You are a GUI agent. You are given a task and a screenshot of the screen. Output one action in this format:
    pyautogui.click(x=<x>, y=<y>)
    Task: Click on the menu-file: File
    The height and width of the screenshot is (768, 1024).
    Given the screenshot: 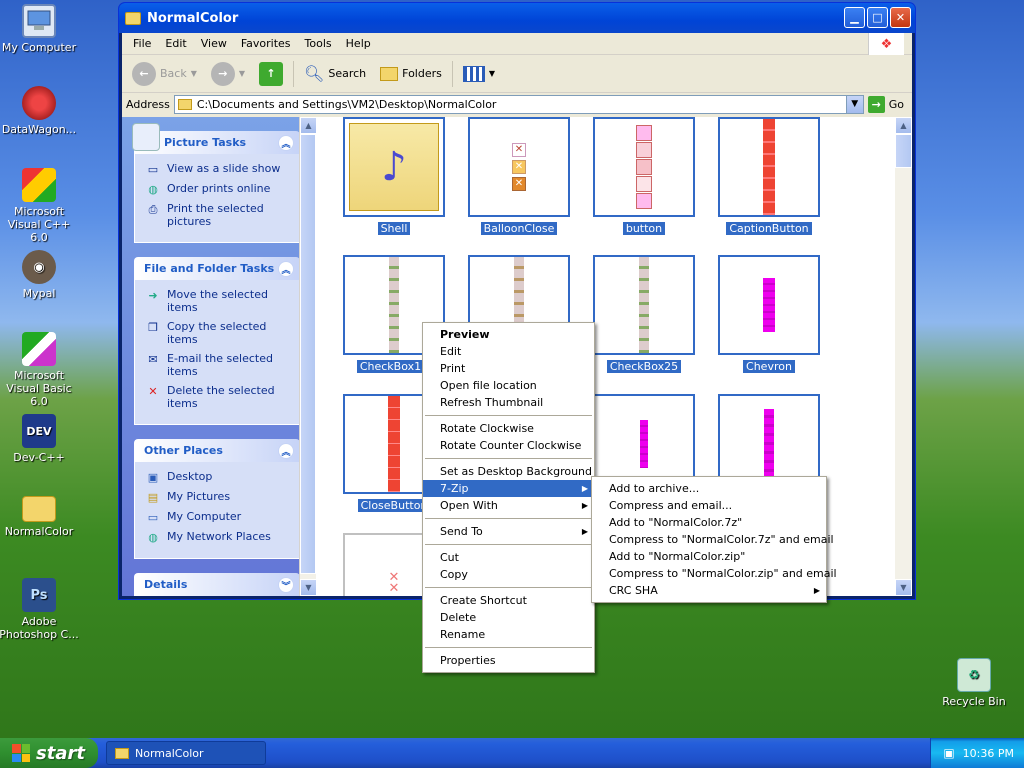 What is the action you would take?
    pyautogui.click(x=142, y=43)
    